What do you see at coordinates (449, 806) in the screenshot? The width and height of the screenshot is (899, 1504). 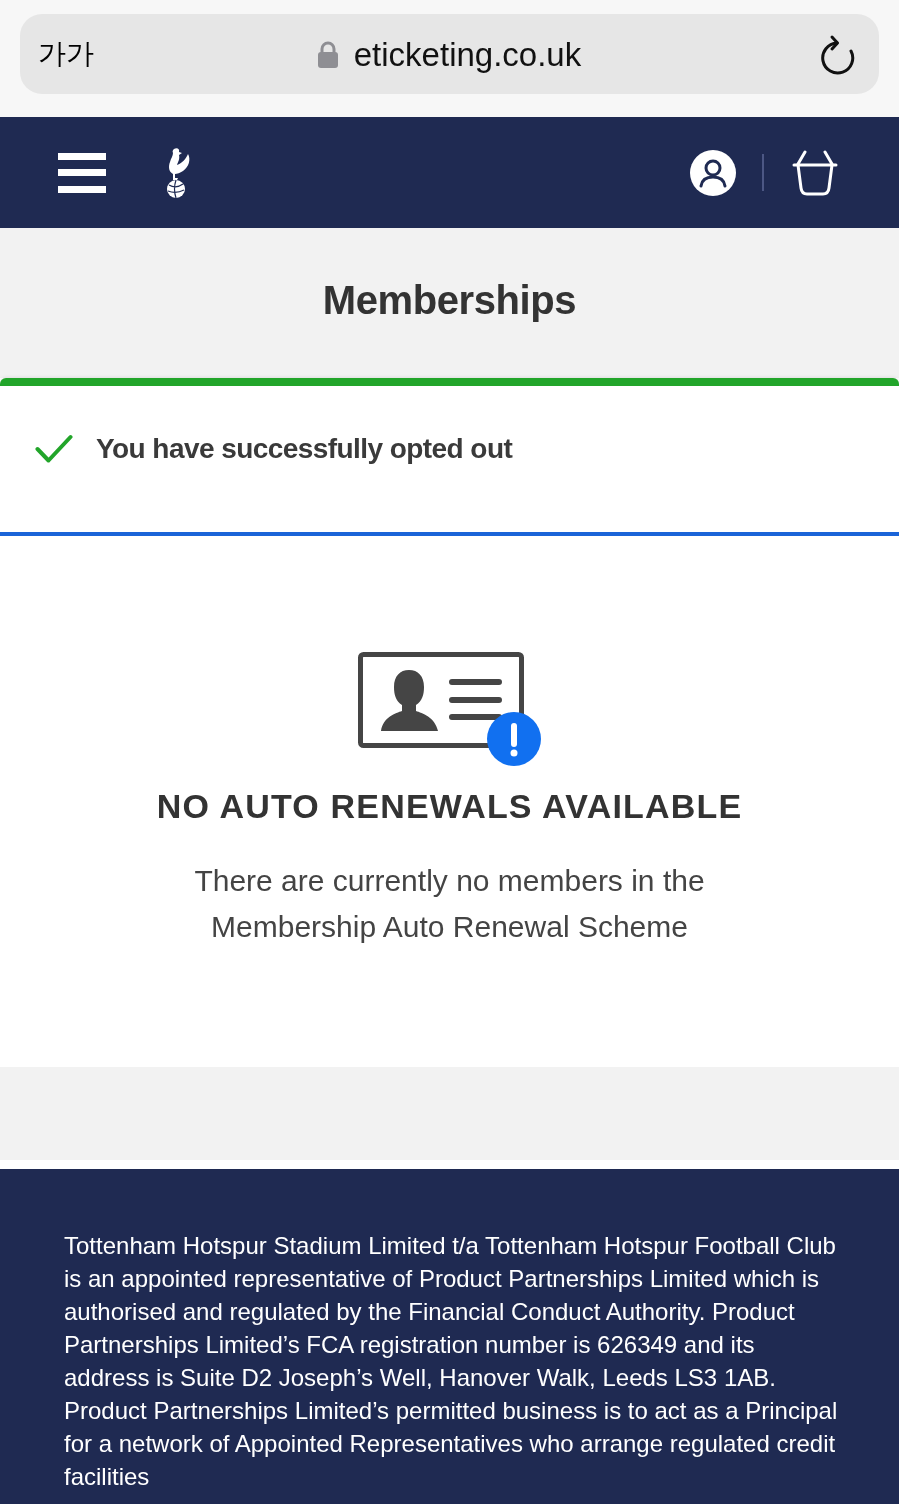 I see `empty-state-heading: NO AUTO RENEWALS AVAILABLE` at bounding box center [449, 806].